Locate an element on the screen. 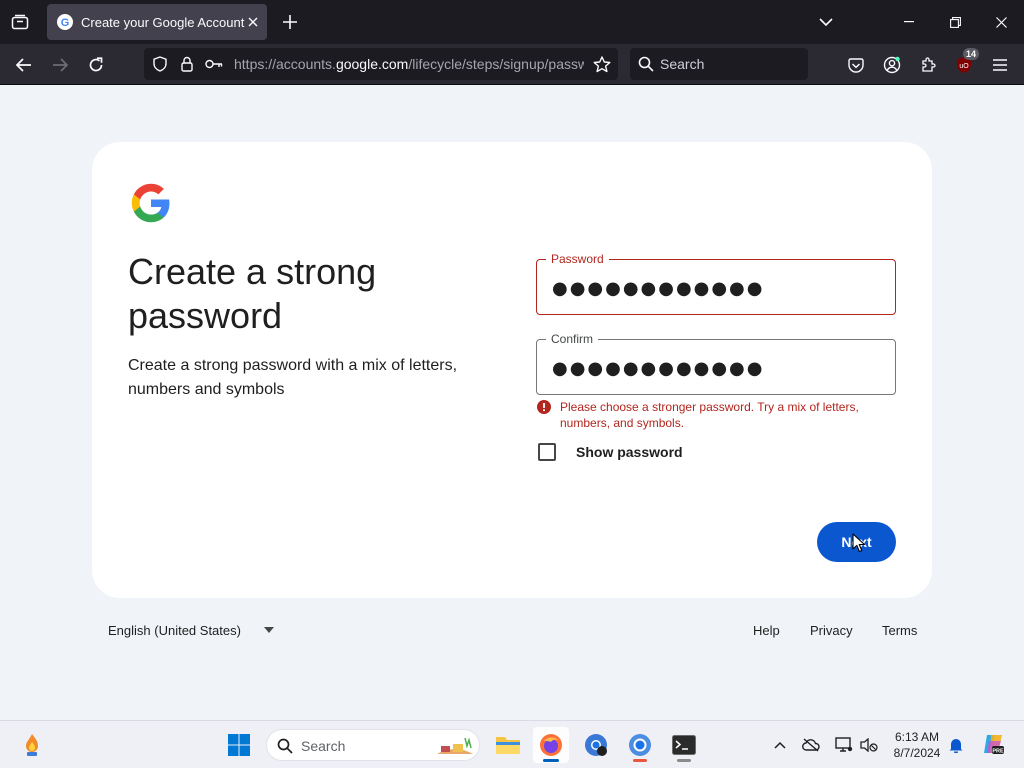  widgets-icon is located at coordinates (32, 745).